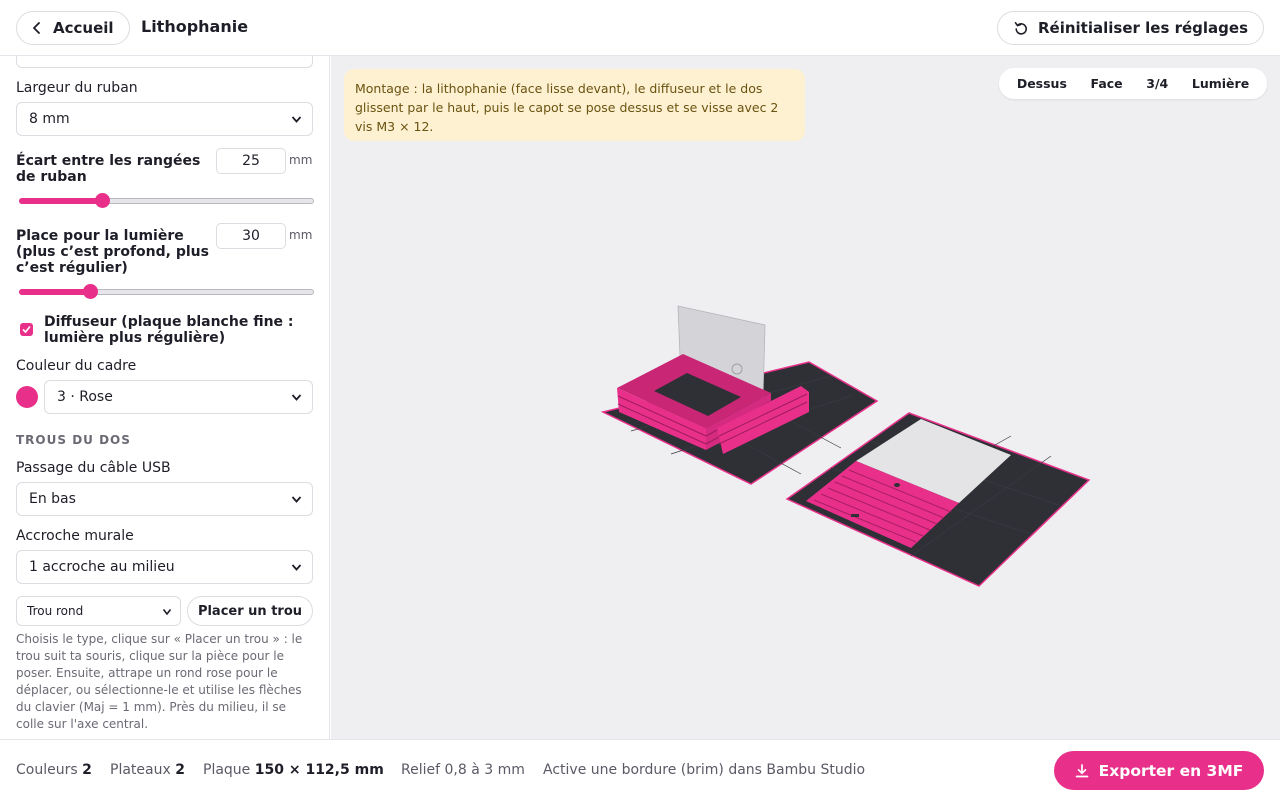 This screenshot has height=800, width=1280. What do you see at coordinates (164, 119) in the screenshot?
I see `ribbon-width-select: 8 mm` at bounding box center [164, 119].